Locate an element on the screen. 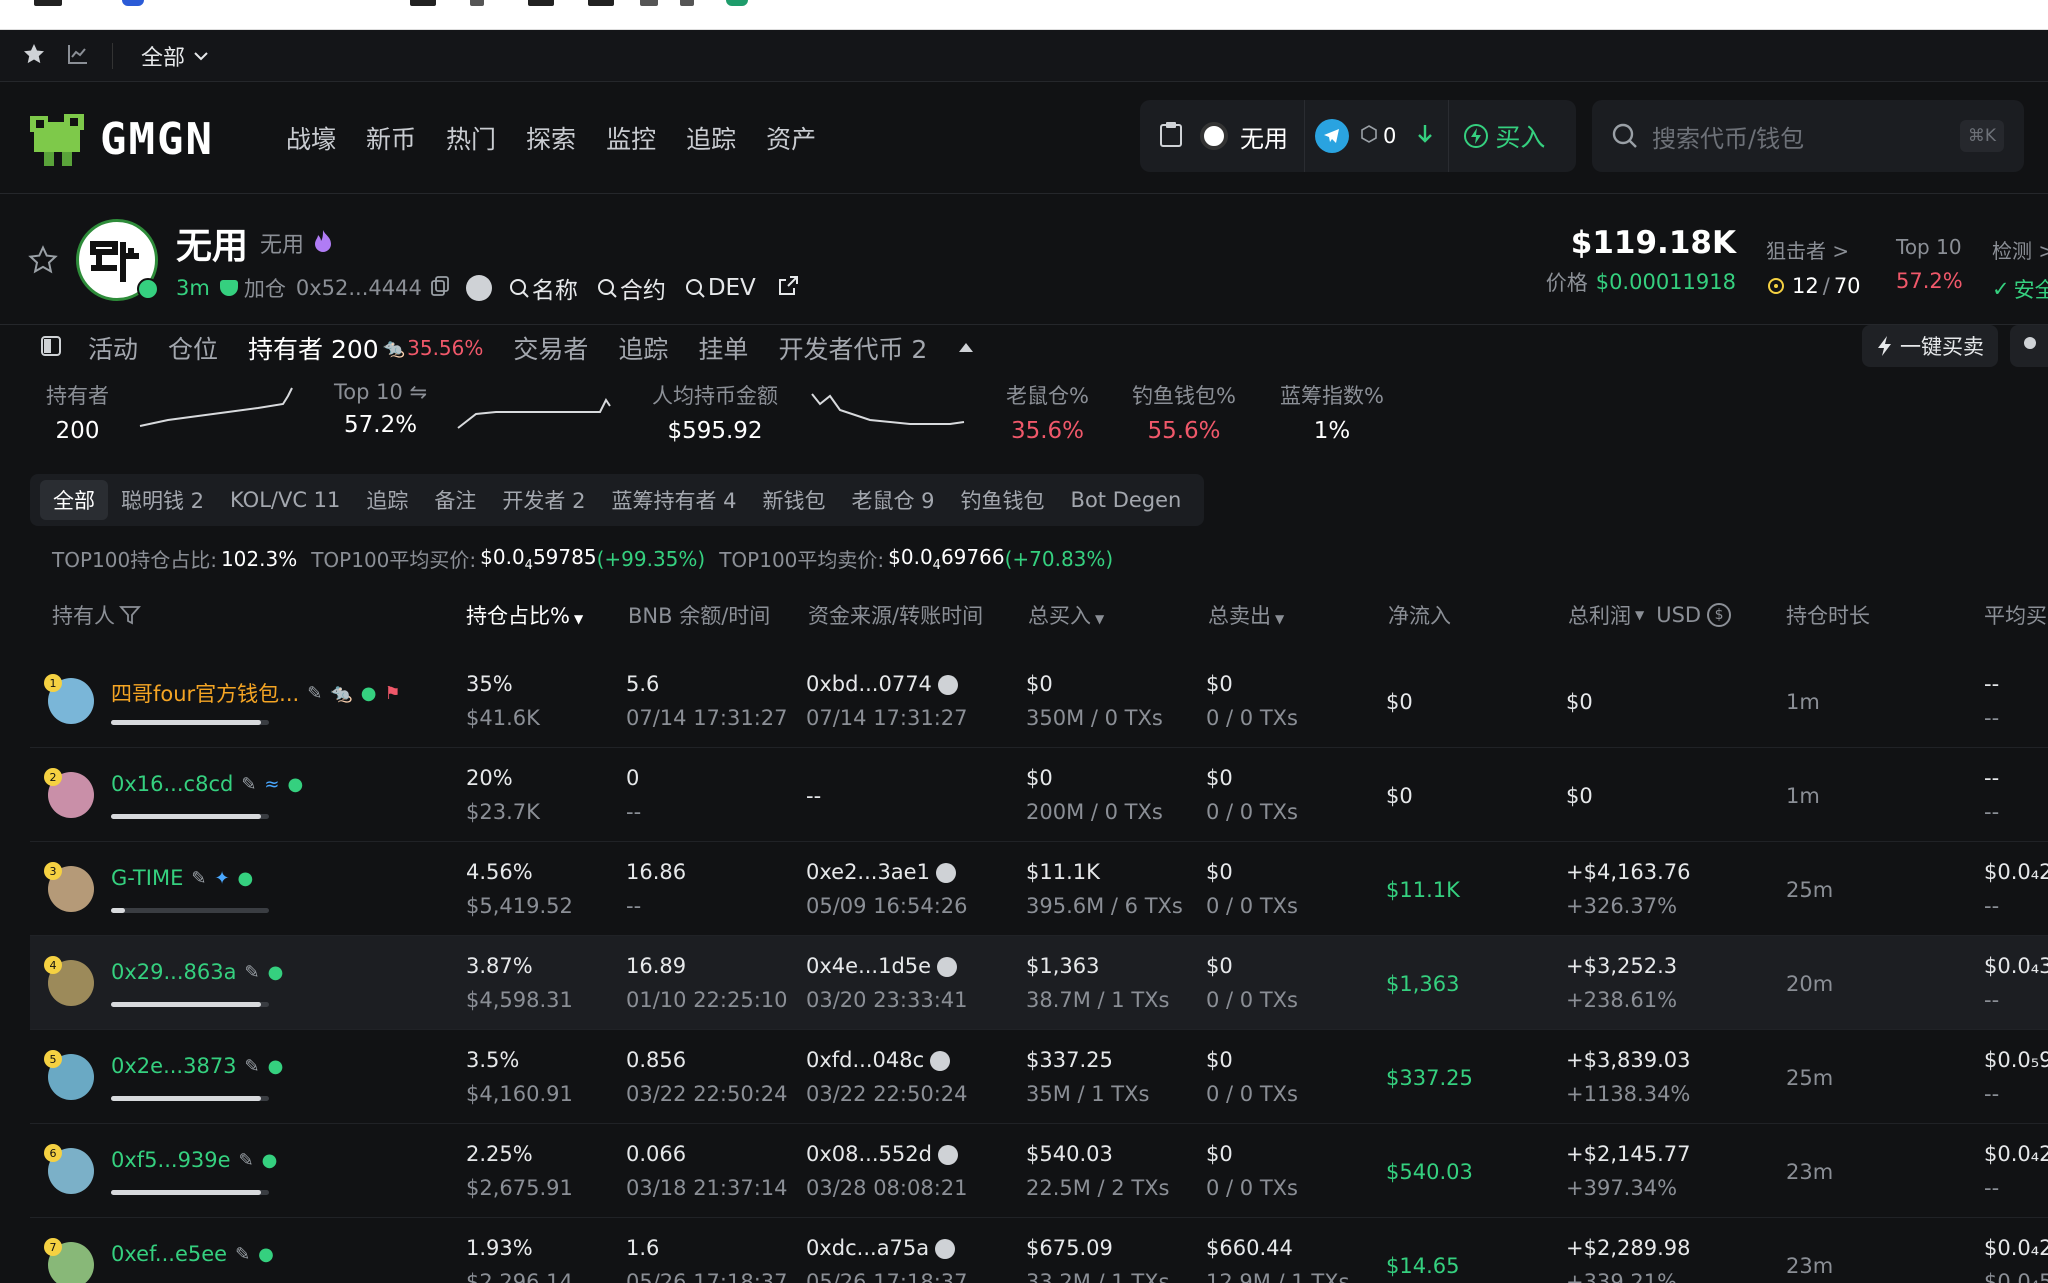 This screenshot has height=1283, width=2048. favorite-star-icon is located at coordinates (43, 262).